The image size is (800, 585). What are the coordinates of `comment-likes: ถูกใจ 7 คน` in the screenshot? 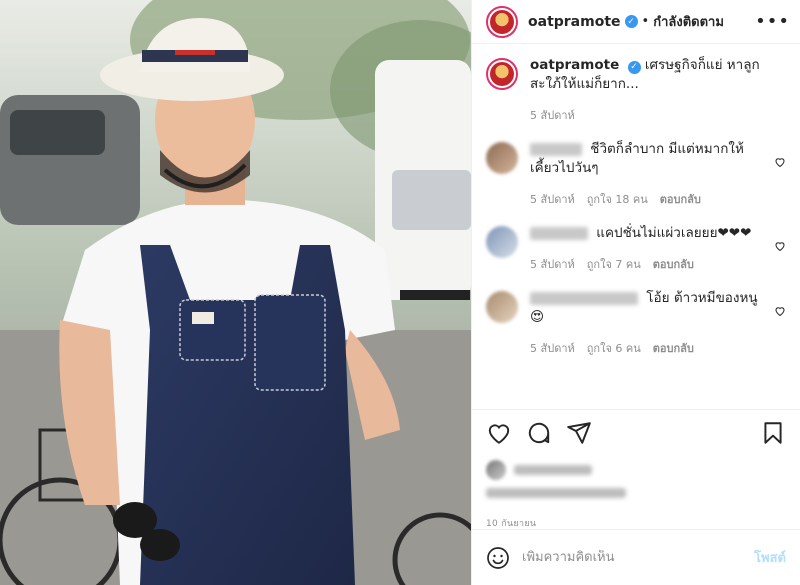 It's located at (614, 264).